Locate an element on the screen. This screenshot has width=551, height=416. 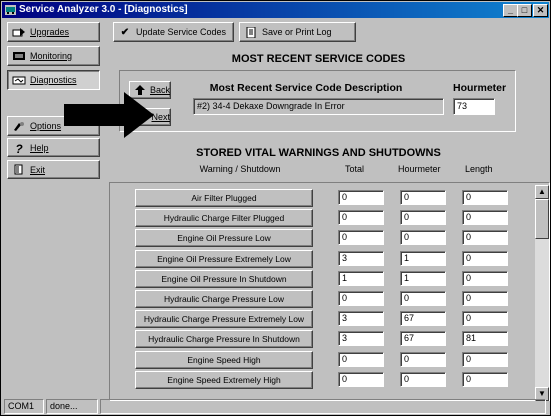
warning-row-button: Engine Oil Pressure Low is located at coordinates (224, 238).